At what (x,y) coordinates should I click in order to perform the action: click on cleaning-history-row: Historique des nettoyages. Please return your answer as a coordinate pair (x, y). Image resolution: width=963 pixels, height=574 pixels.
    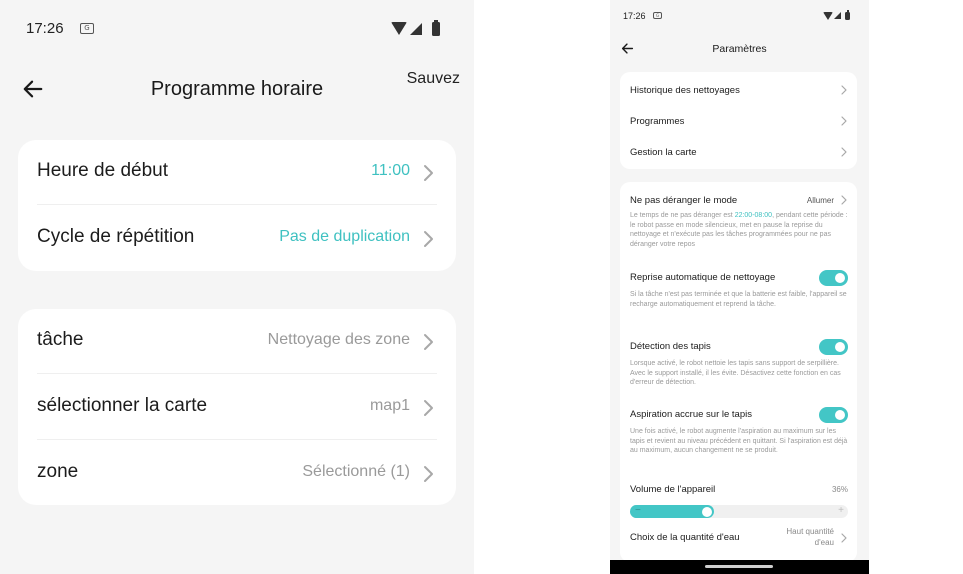
    Looking at the image, I should click on (738, 89).